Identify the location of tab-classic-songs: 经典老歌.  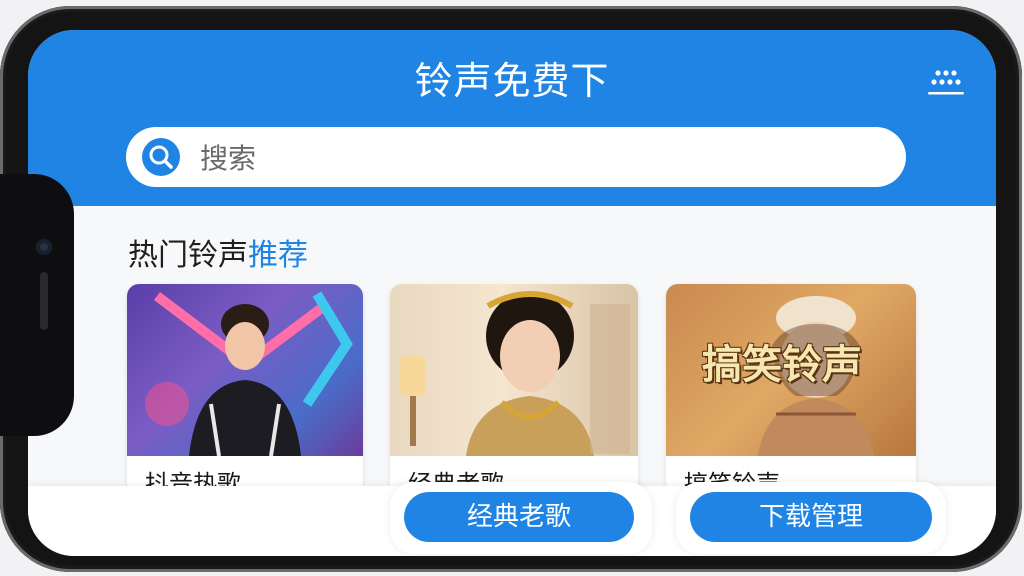
(519, 517).